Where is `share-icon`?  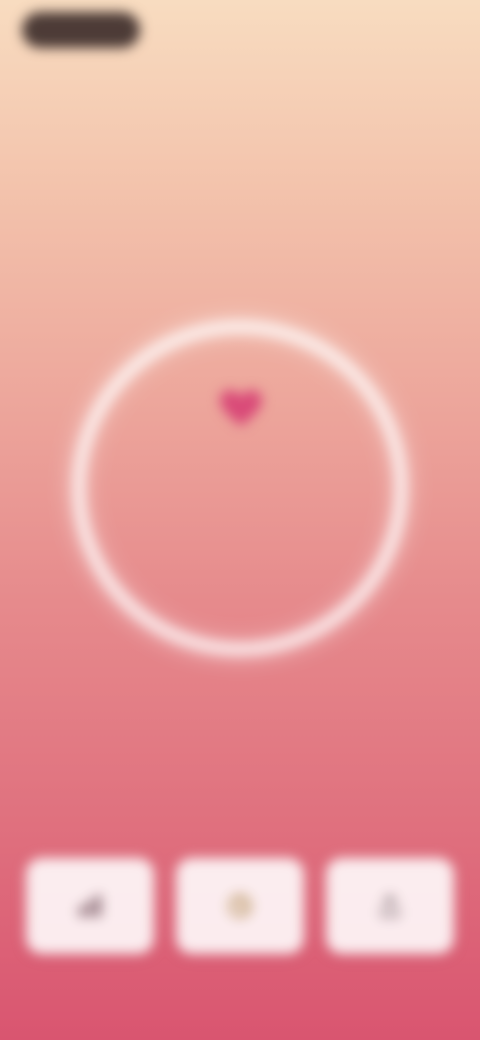
share-icon is located at coordinates (390, 905).